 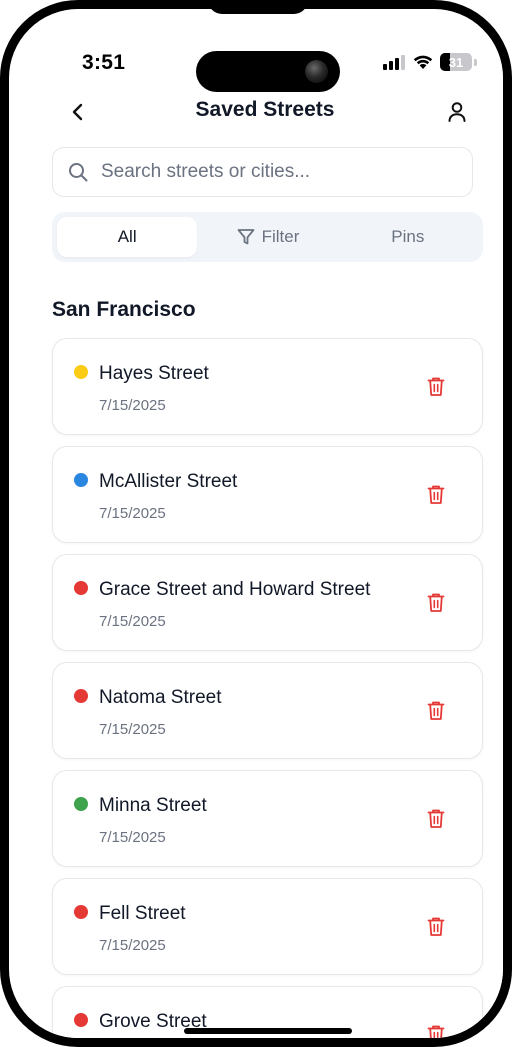 I want to click on street-card: Fell Street 7/15/2025, so click(x=267, y=926).